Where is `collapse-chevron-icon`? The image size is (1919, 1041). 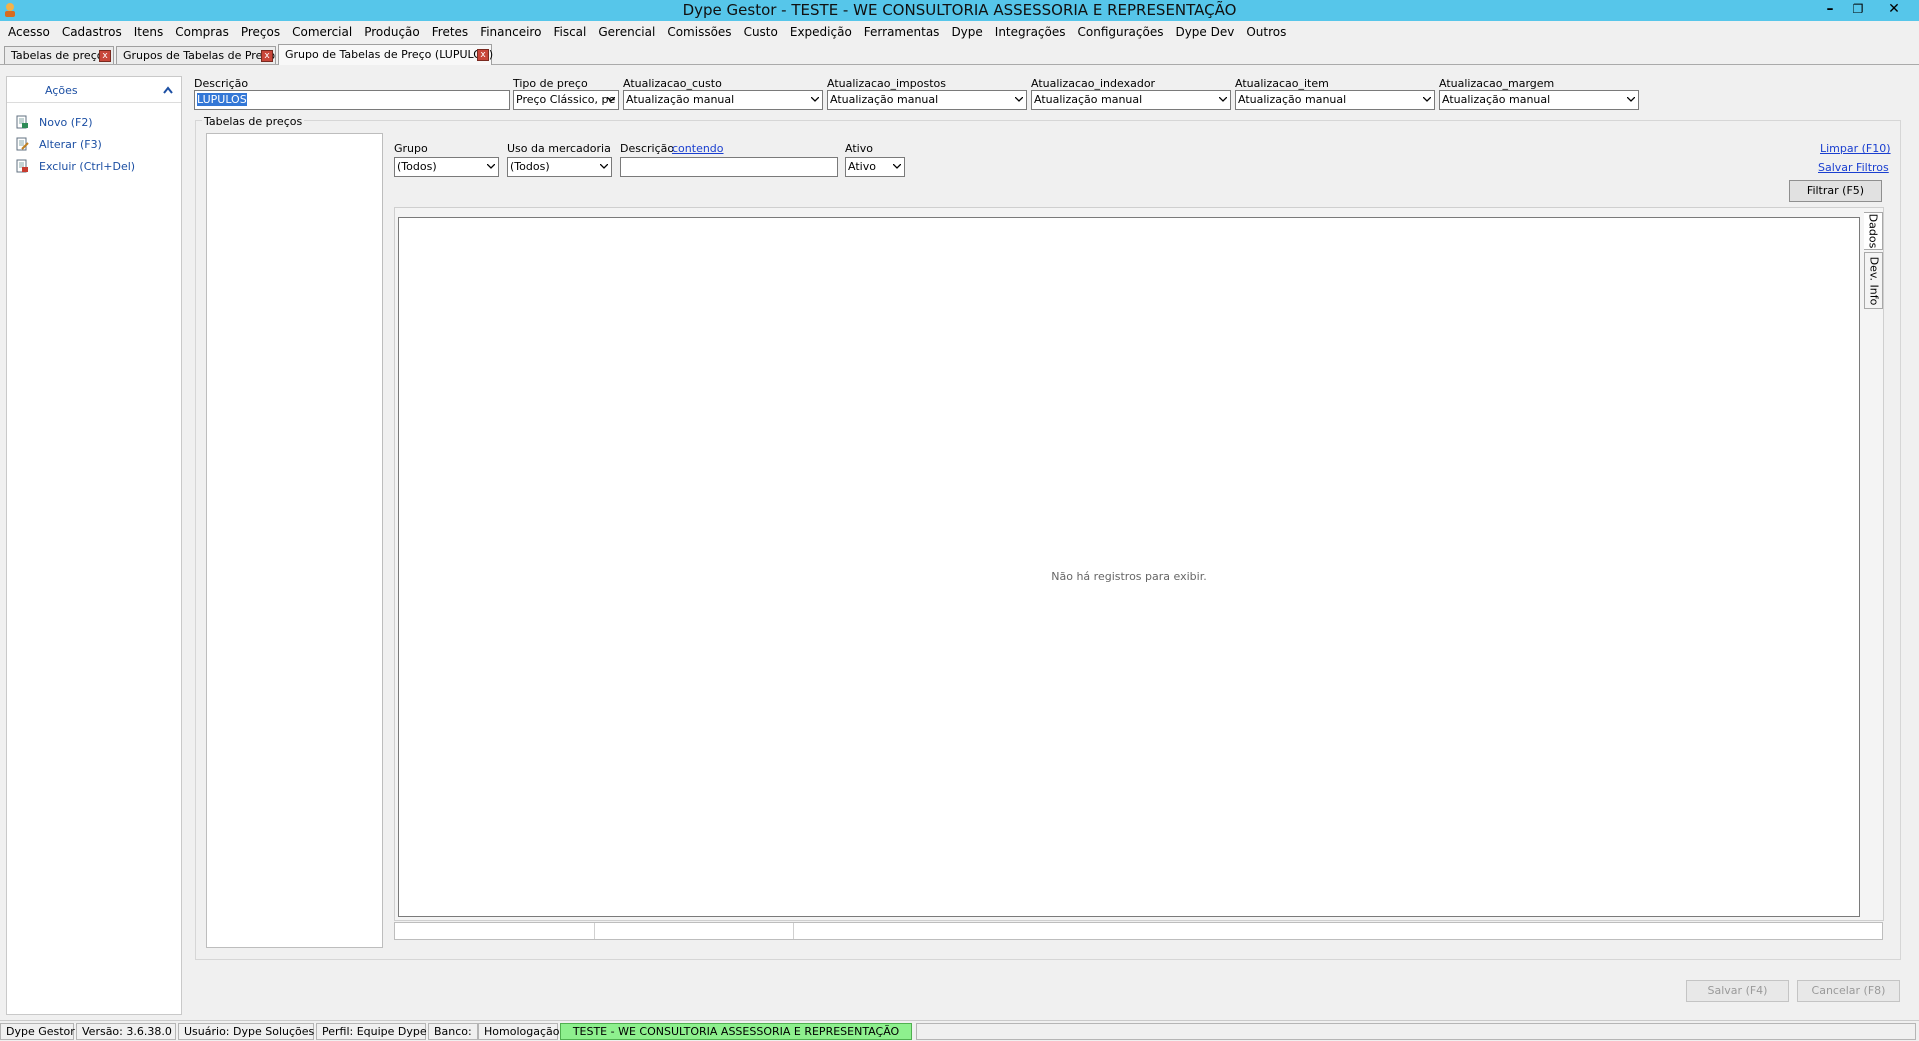
collapse-chevron-icon is located at coordinates (168, 90).